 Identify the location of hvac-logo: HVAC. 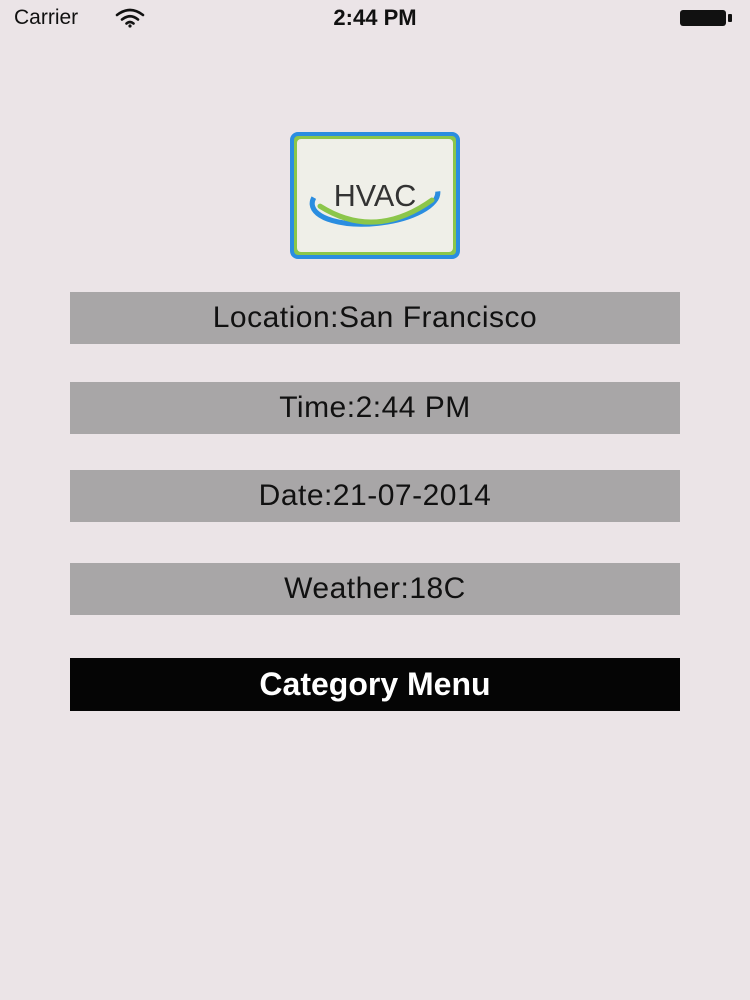
(375, 195).